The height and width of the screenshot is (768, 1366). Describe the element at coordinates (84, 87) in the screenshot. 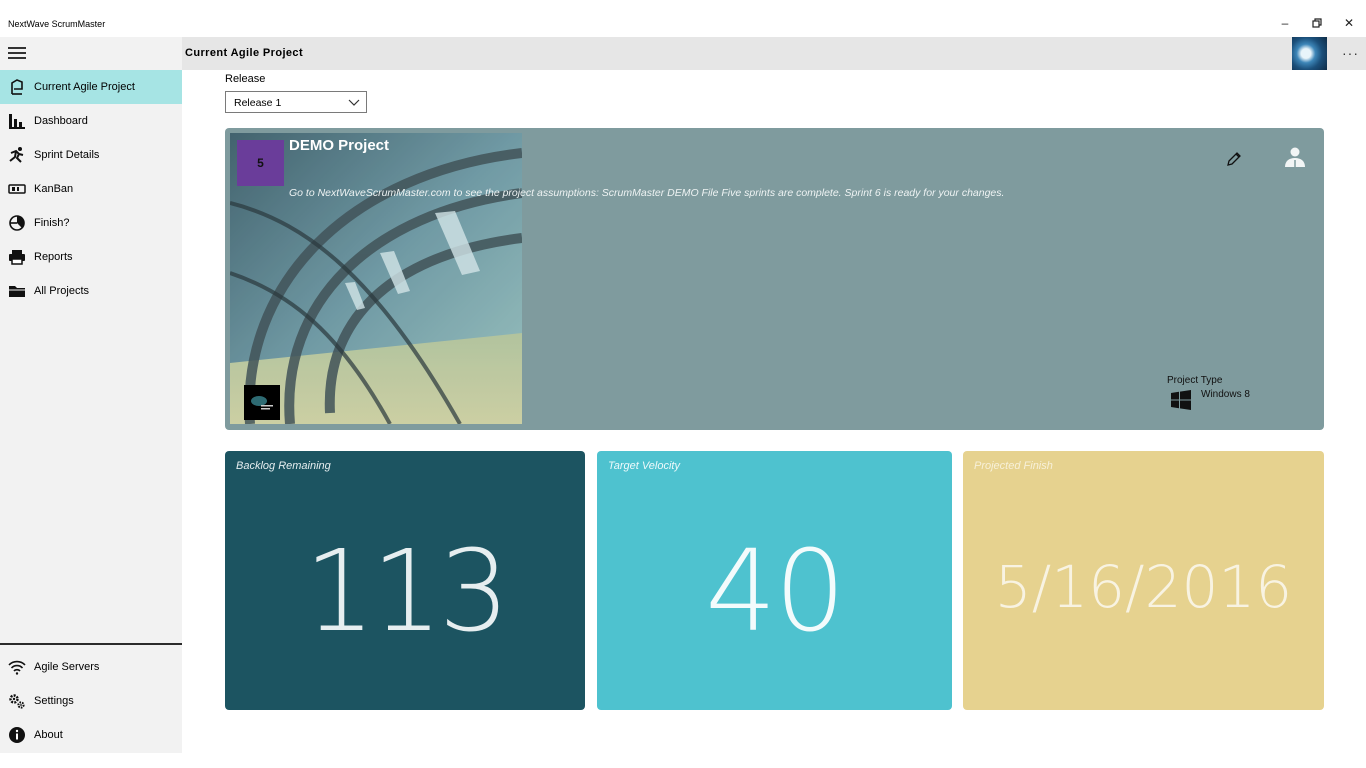

I see `sidebar-item-label: Current Agile Project` at that location.